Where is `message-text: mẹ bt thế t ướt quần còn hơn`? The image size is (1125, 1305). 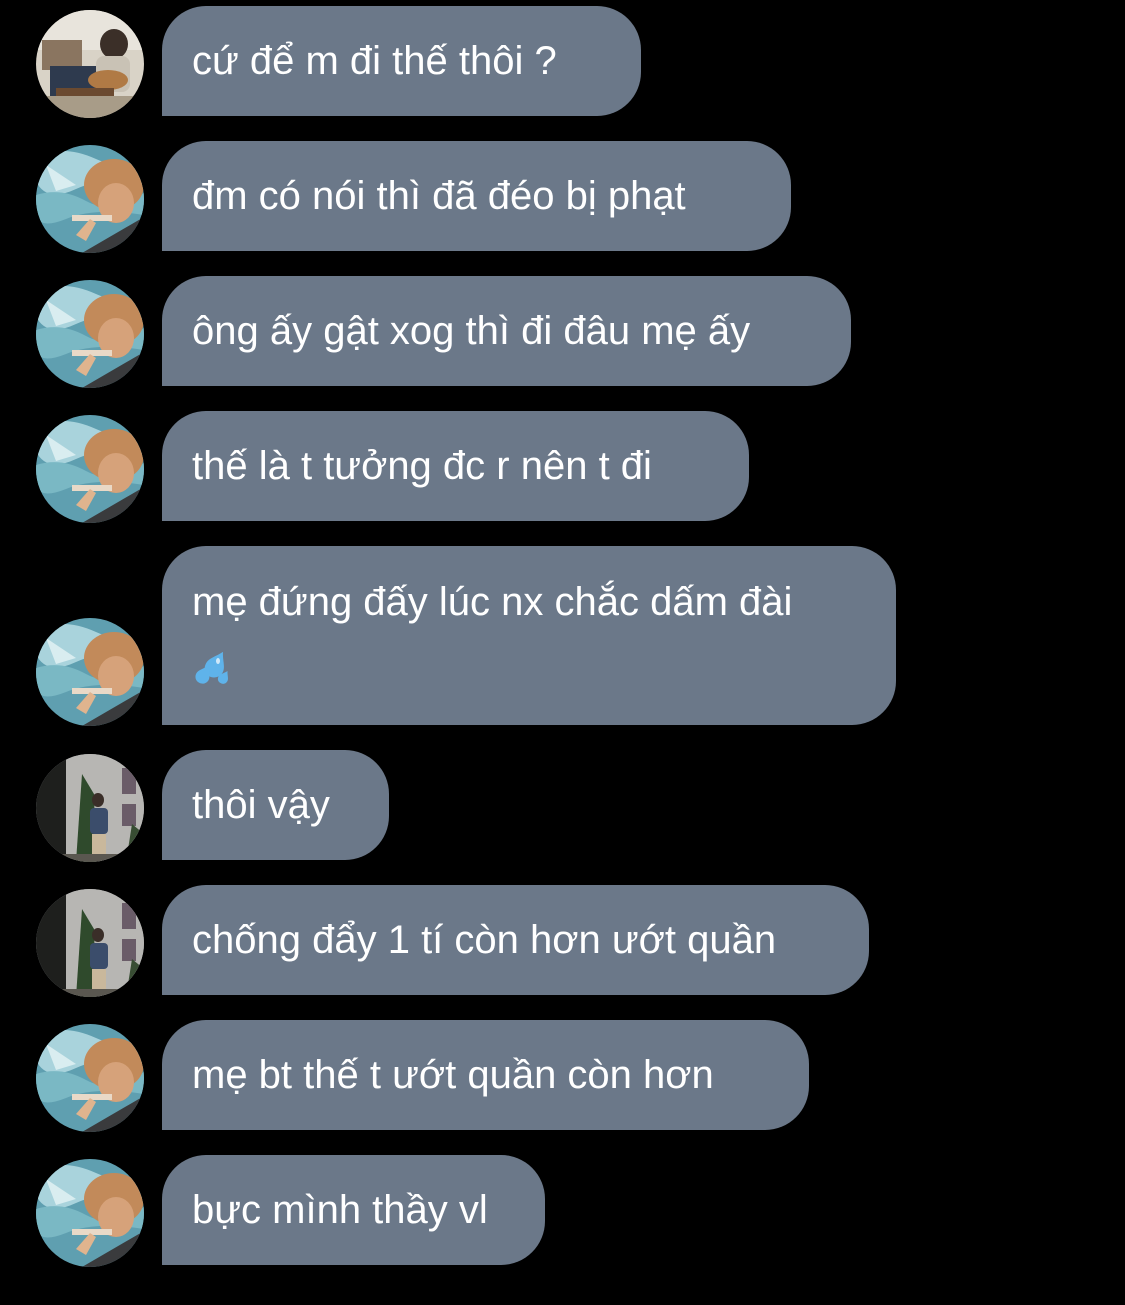
message-text: mẹ bt thế t ướt quần còn hơn is located at coordinates (453, 1075).